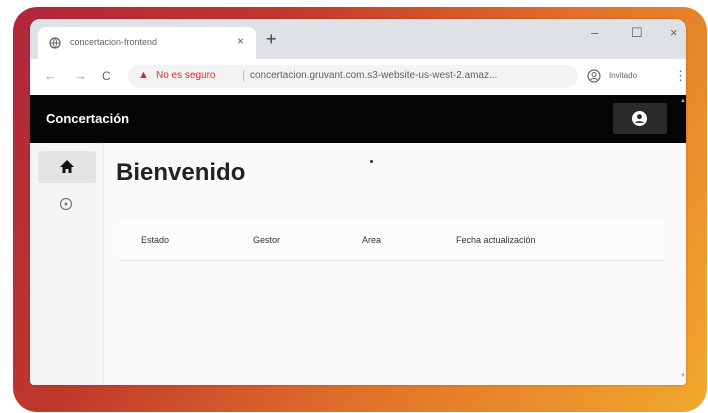 The image size is (708, 413). What do you see at coordinates (66, 204) in the screenshot?
I see `circle-outline-icon` at bounding box center [66, 204].